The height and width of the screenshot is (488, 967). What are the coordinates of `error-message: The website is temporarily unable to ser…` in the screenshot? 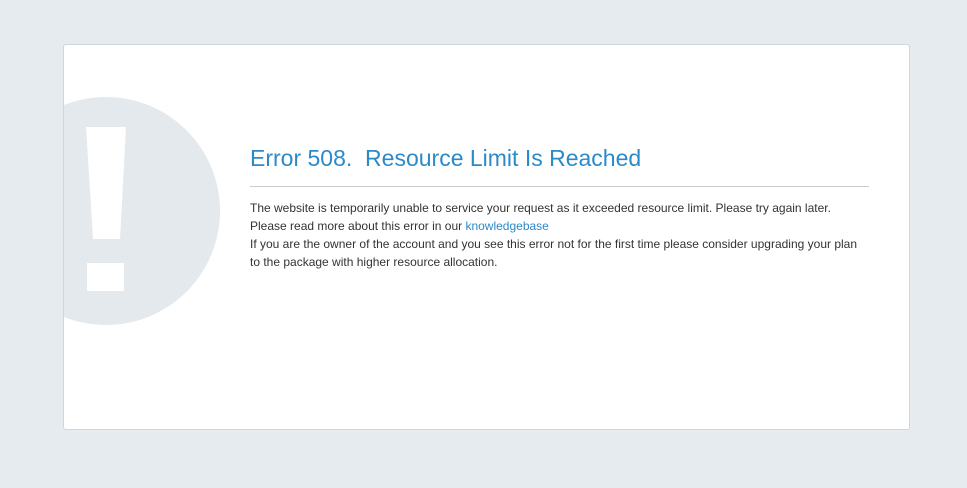 It's located at (560, 235).